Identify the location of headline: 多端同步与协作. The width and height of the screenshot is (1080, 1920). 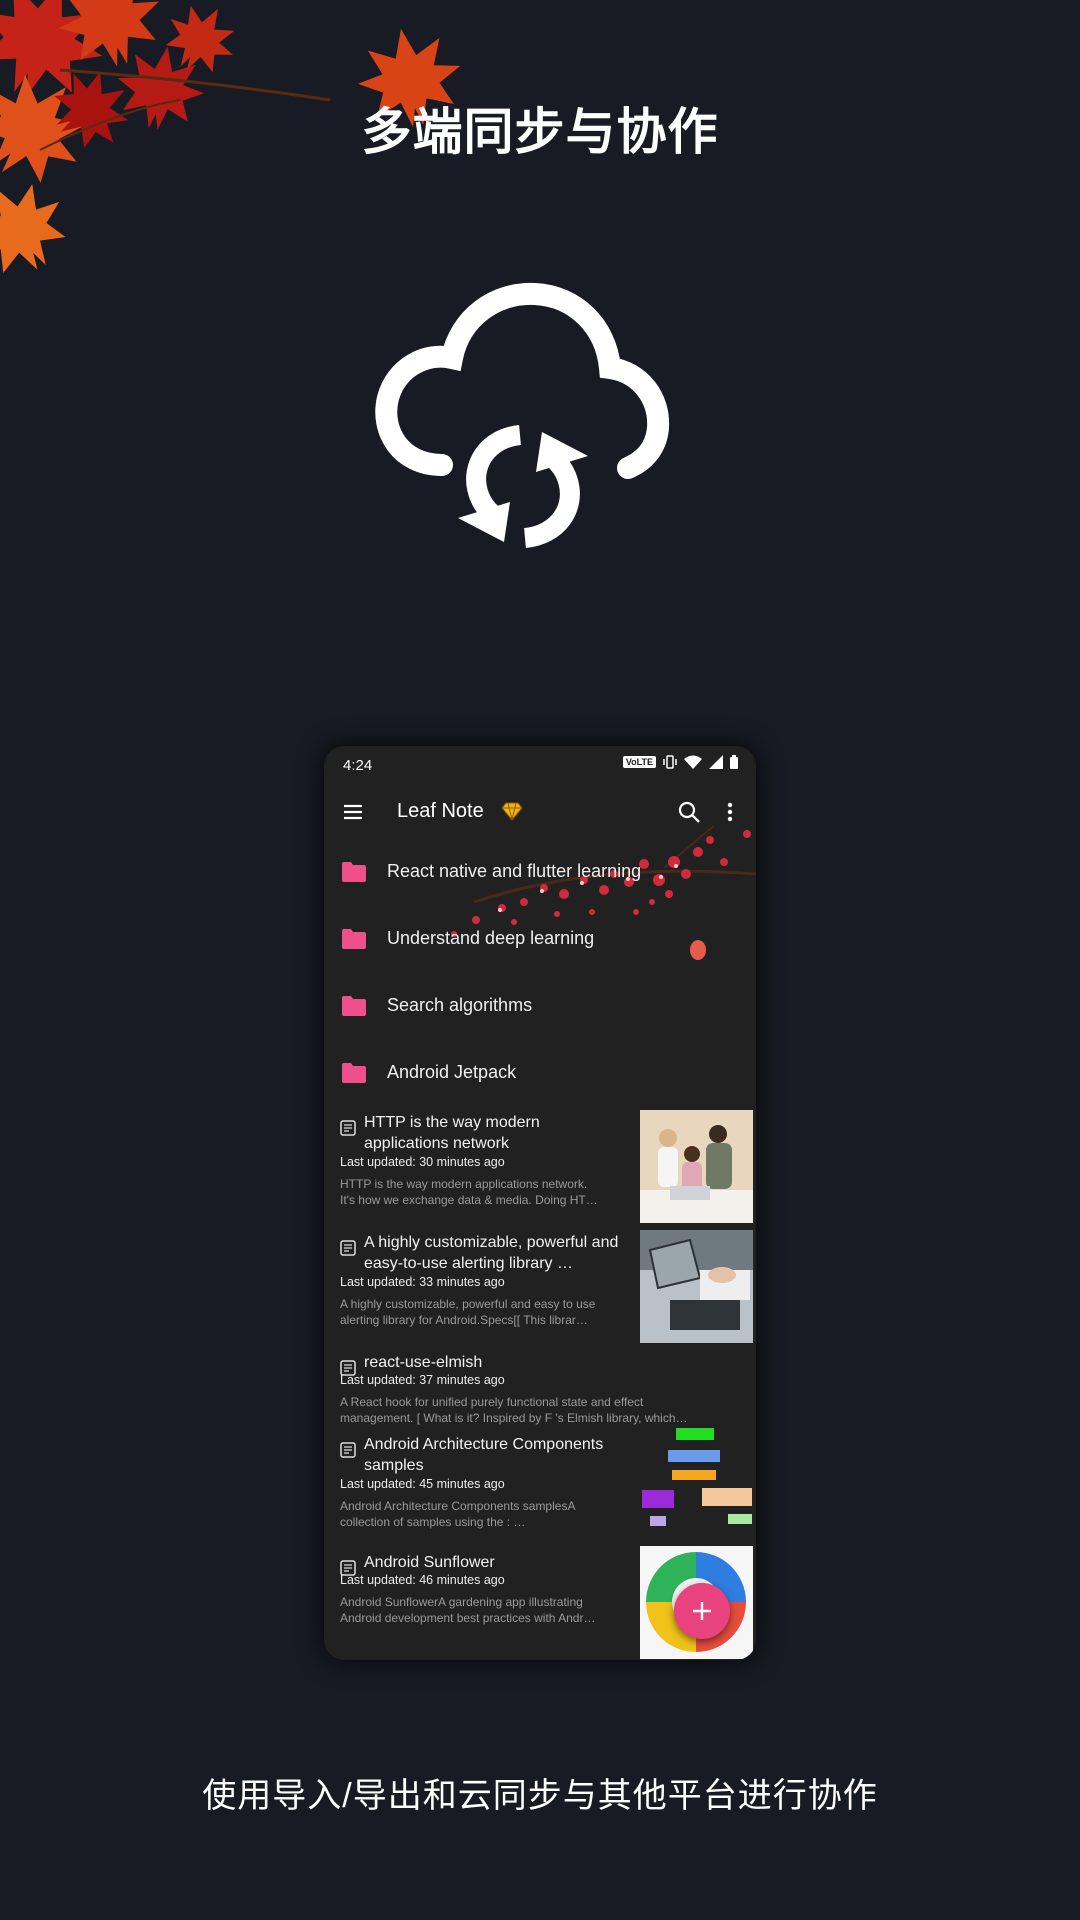
(540, 132).